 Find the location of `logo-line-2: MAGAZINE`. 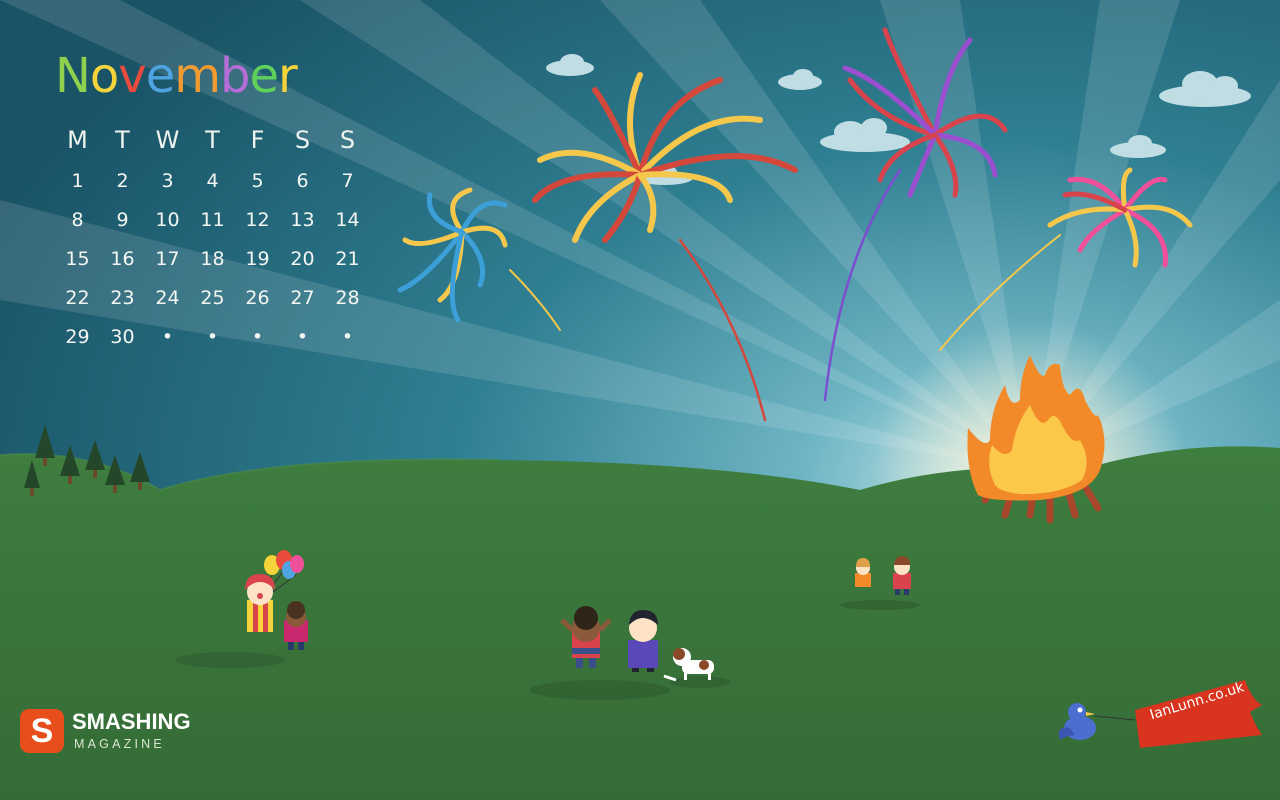

logo-line-2: MAGAZINE is located at coordinates (119, 744).